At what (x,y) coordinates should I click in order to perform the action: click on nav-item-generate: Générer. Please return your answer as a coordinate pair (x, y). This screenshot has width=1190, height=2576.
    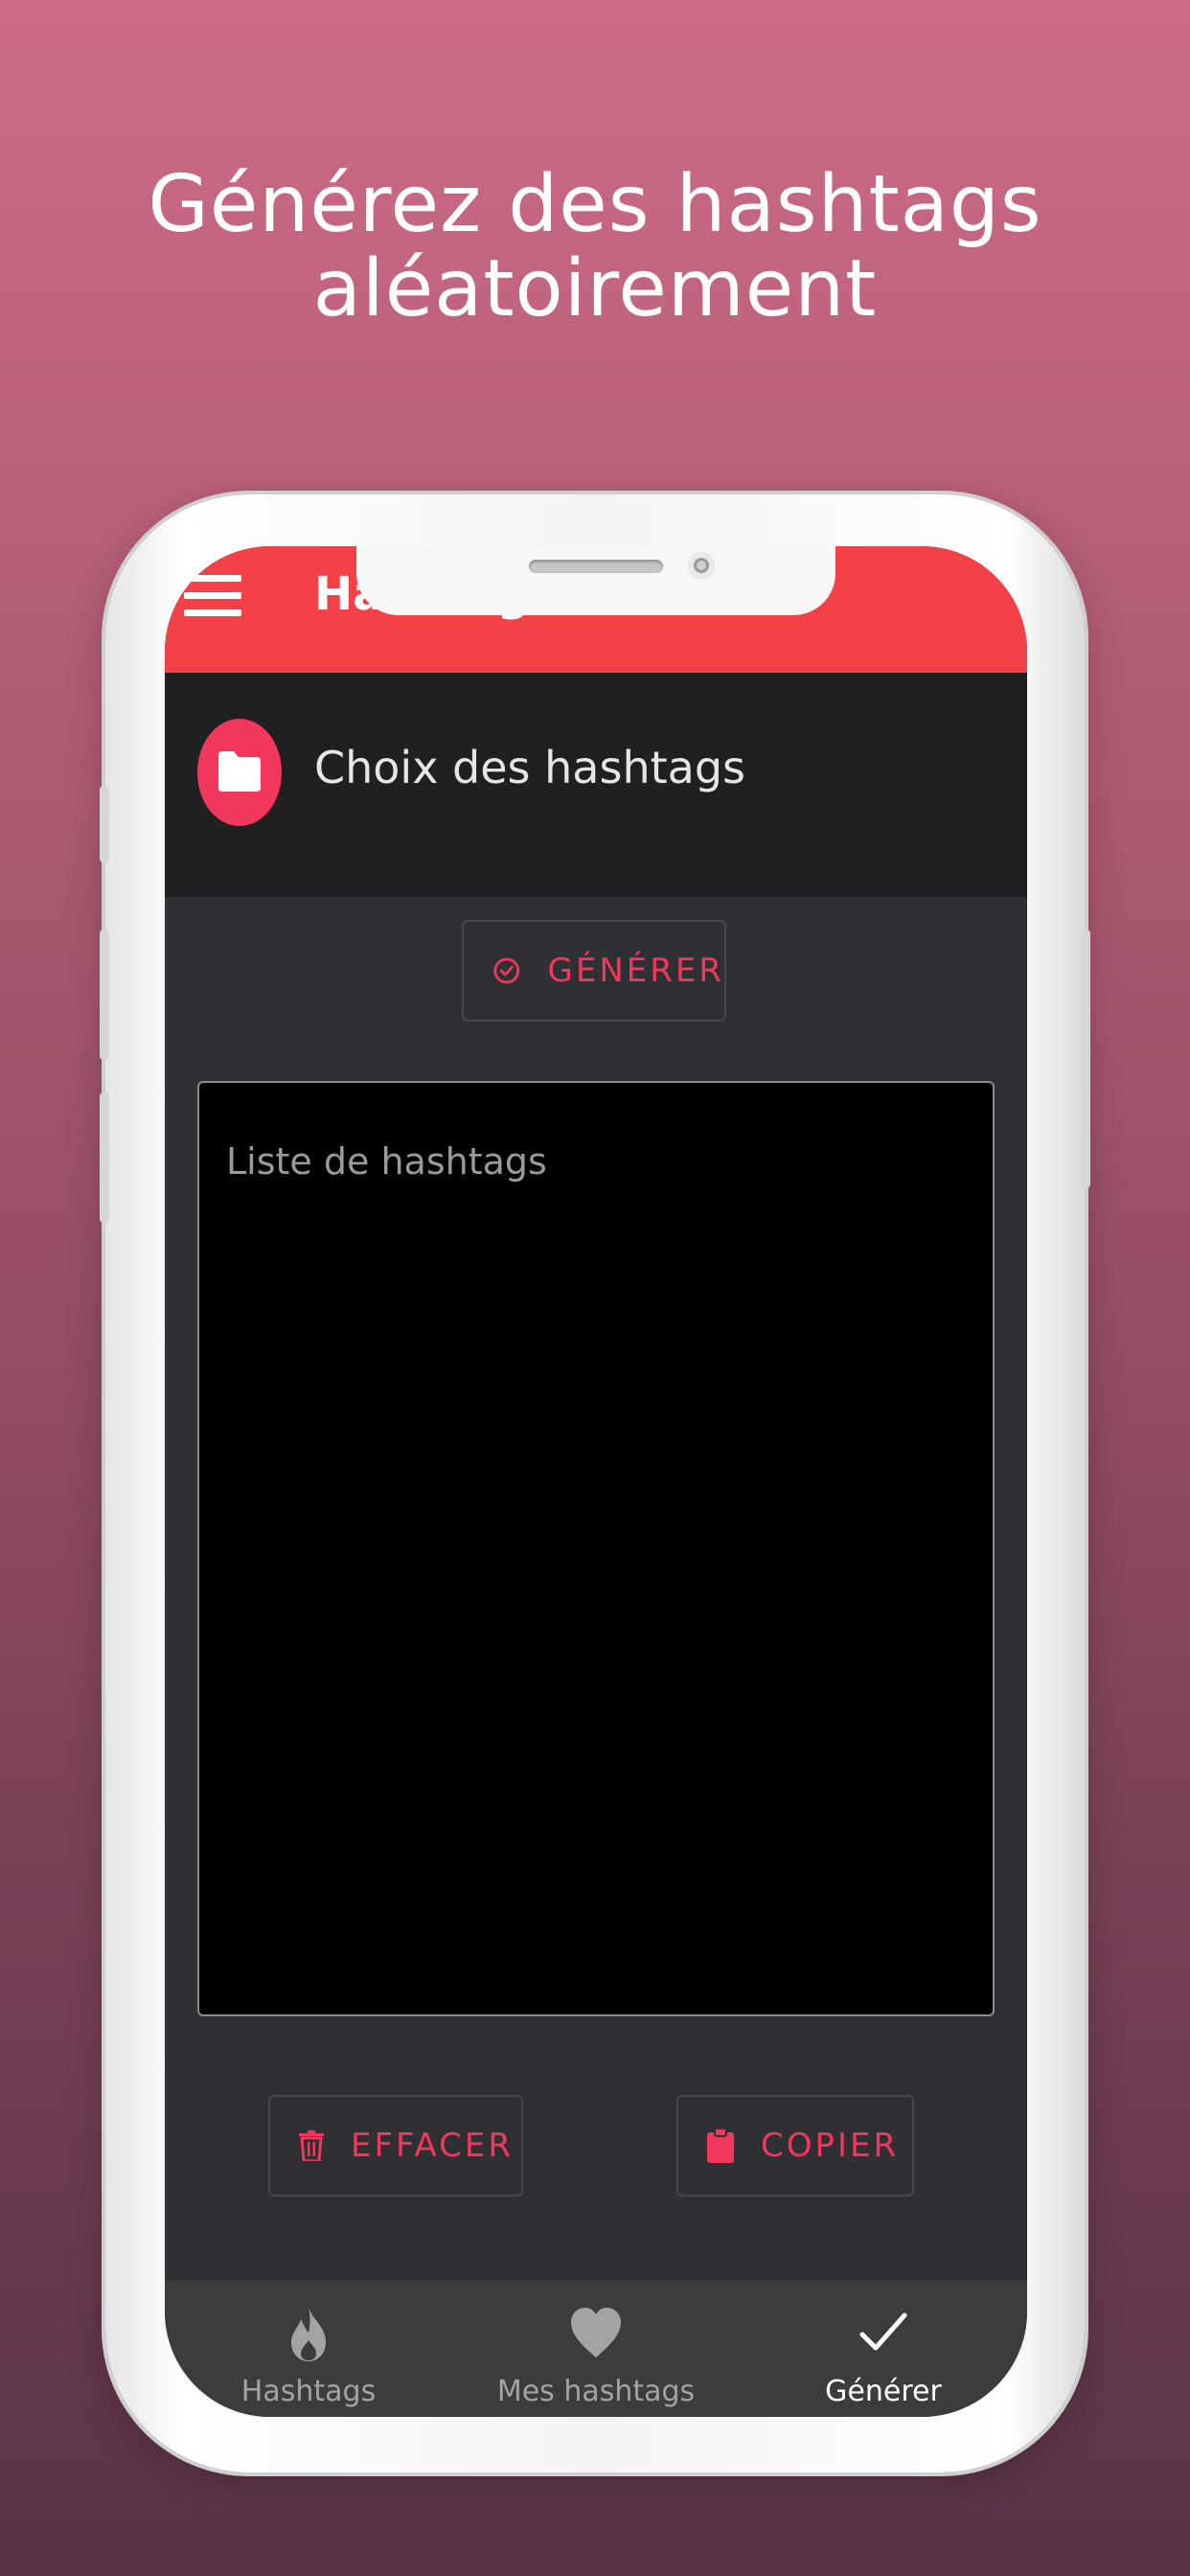
    Looking at the image, I should click on (884, 2349).